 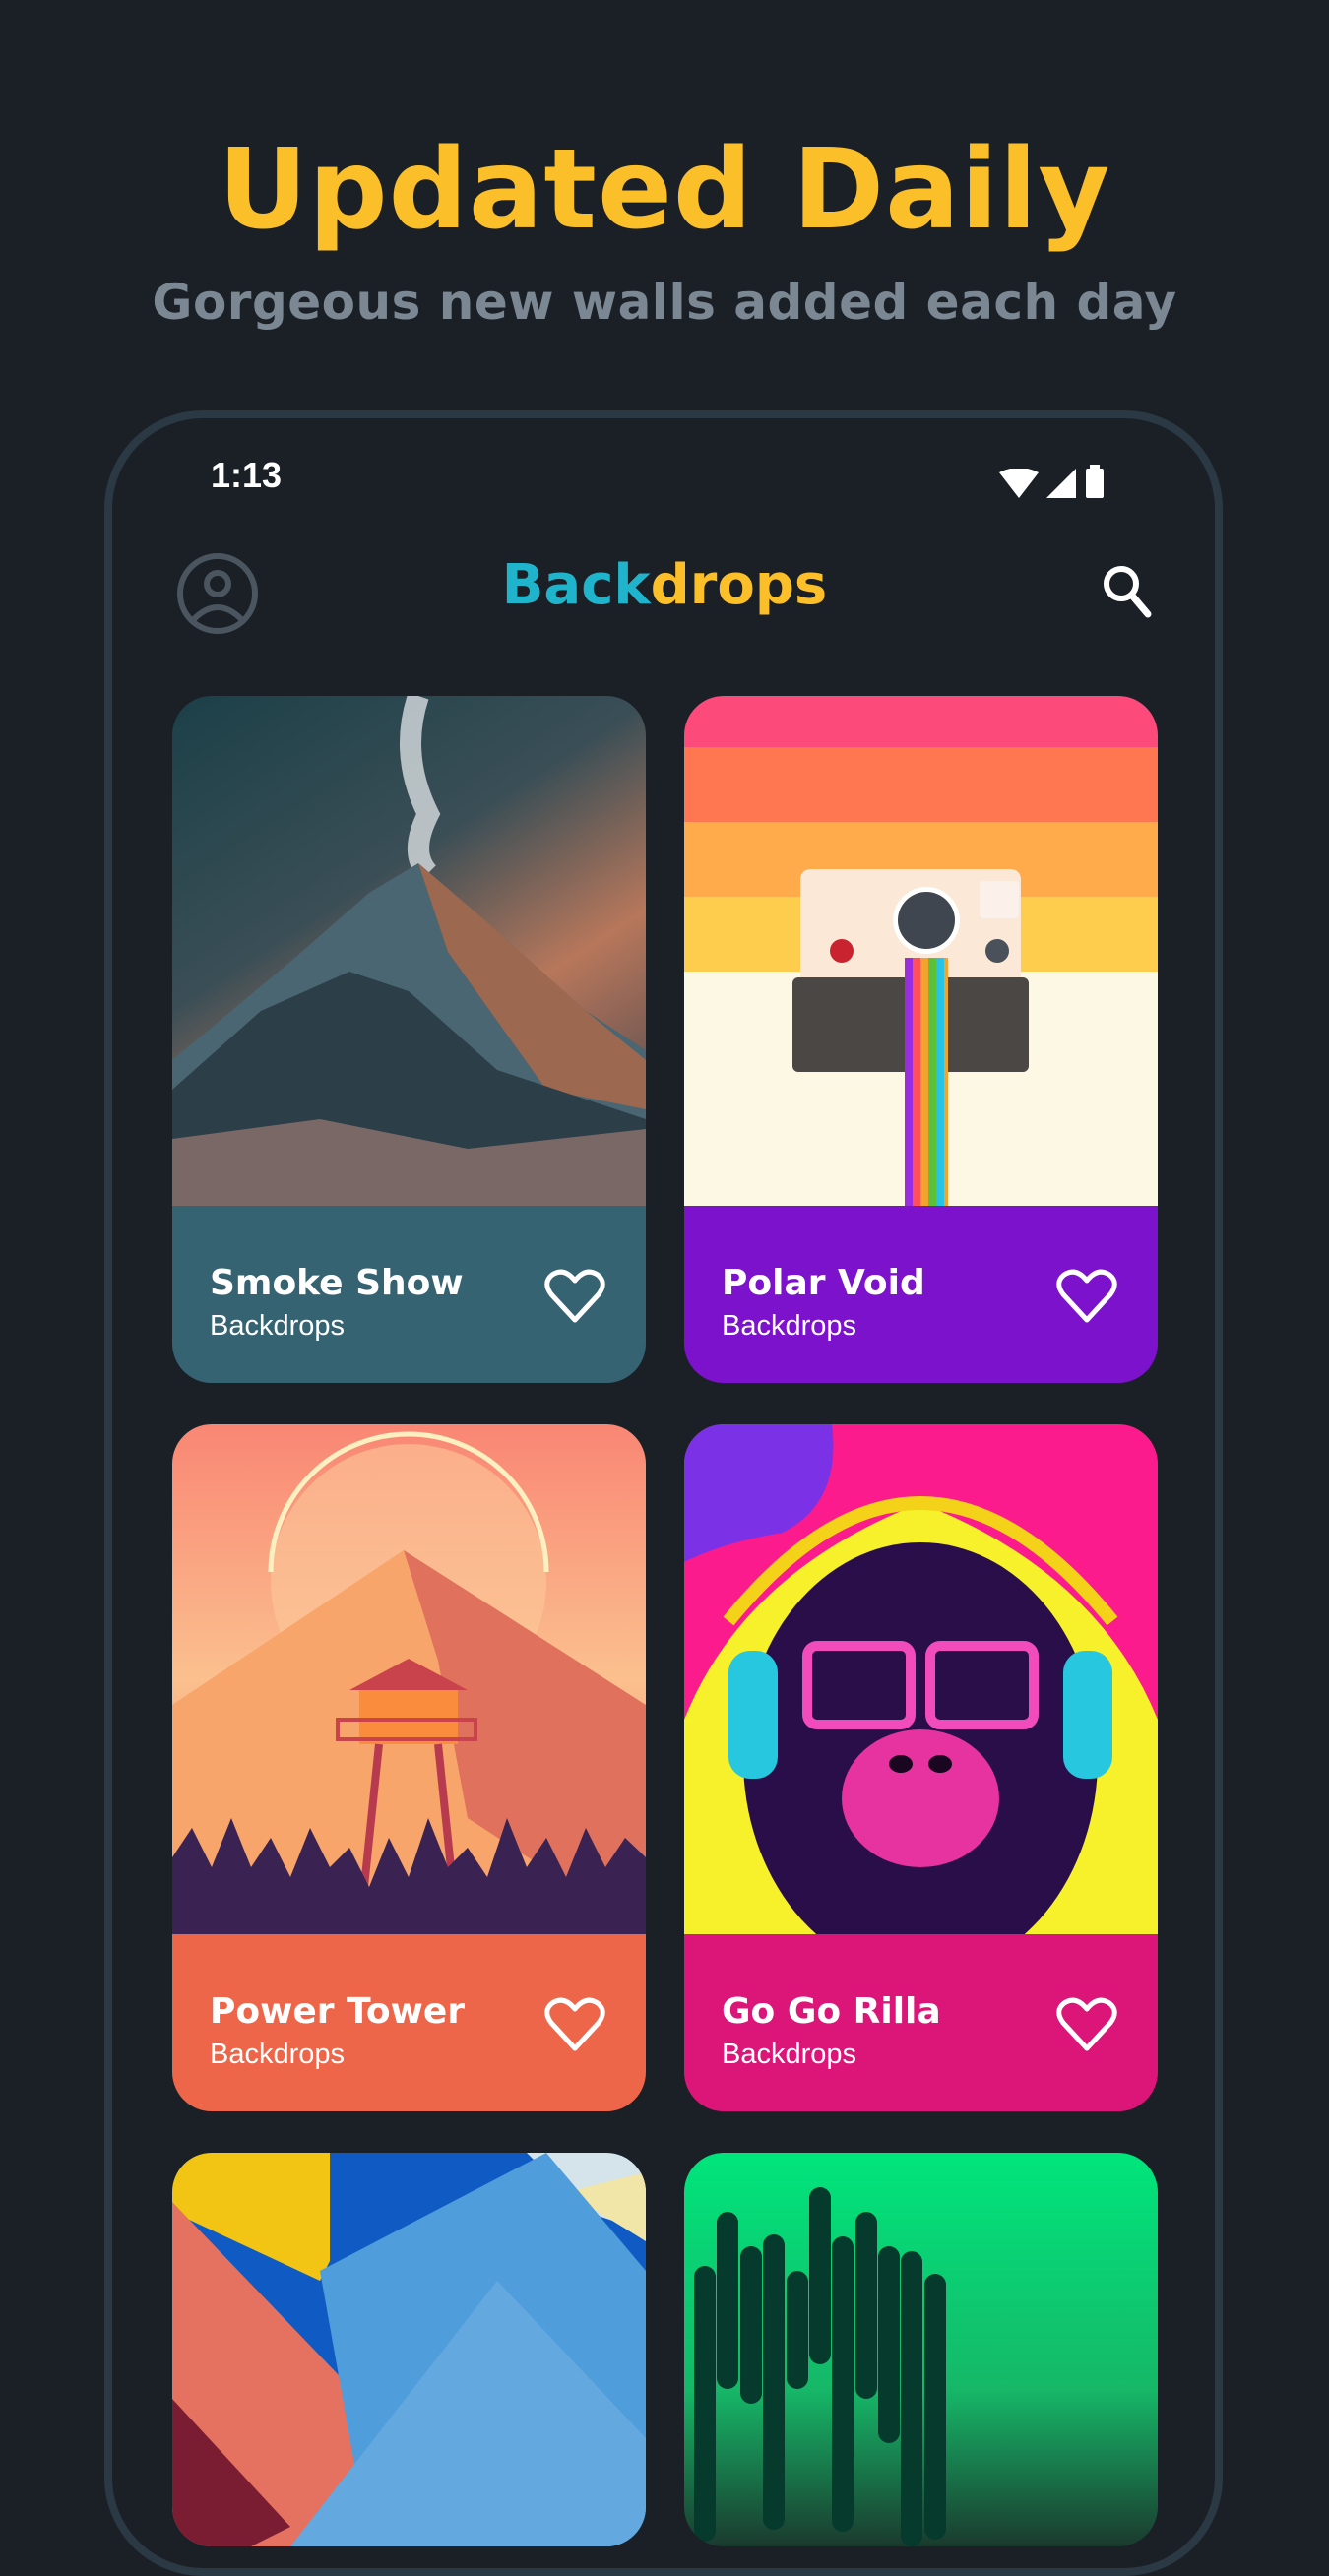 What do you see at coordinates (576, 585) in the screenshot?
I see `app-title-part1: Back` at bounding box center [576, 585].